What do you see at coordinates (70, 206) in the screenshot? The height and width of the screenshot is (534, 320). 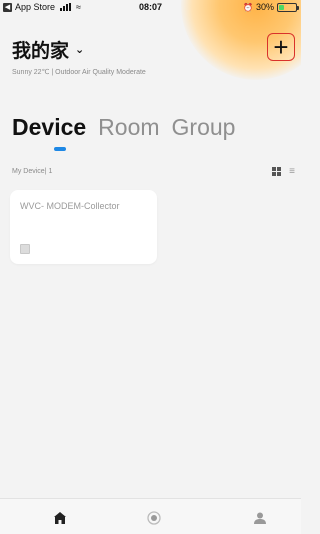 I see `device-name: WVC- MODEM-Collector` at bounding box center [70, 206].